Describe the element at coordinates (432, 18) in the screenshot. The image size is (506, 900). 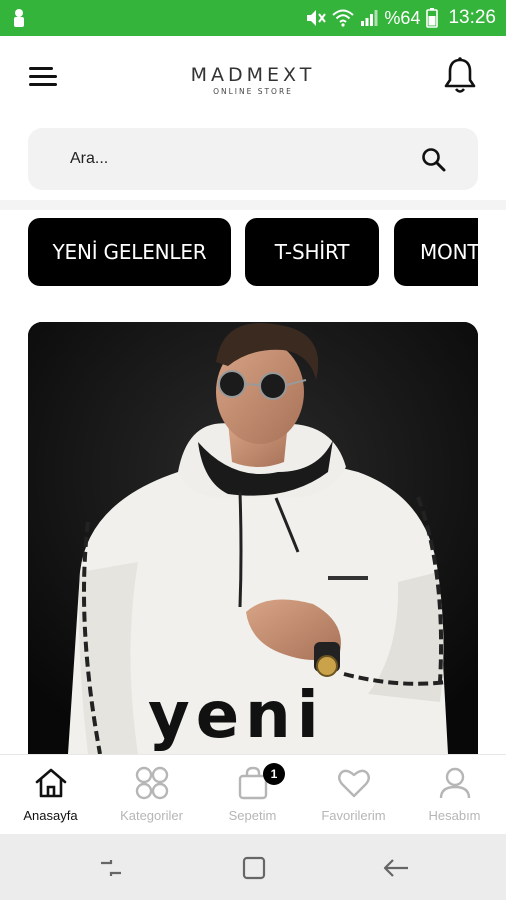
I see `battery-icon` at that location.